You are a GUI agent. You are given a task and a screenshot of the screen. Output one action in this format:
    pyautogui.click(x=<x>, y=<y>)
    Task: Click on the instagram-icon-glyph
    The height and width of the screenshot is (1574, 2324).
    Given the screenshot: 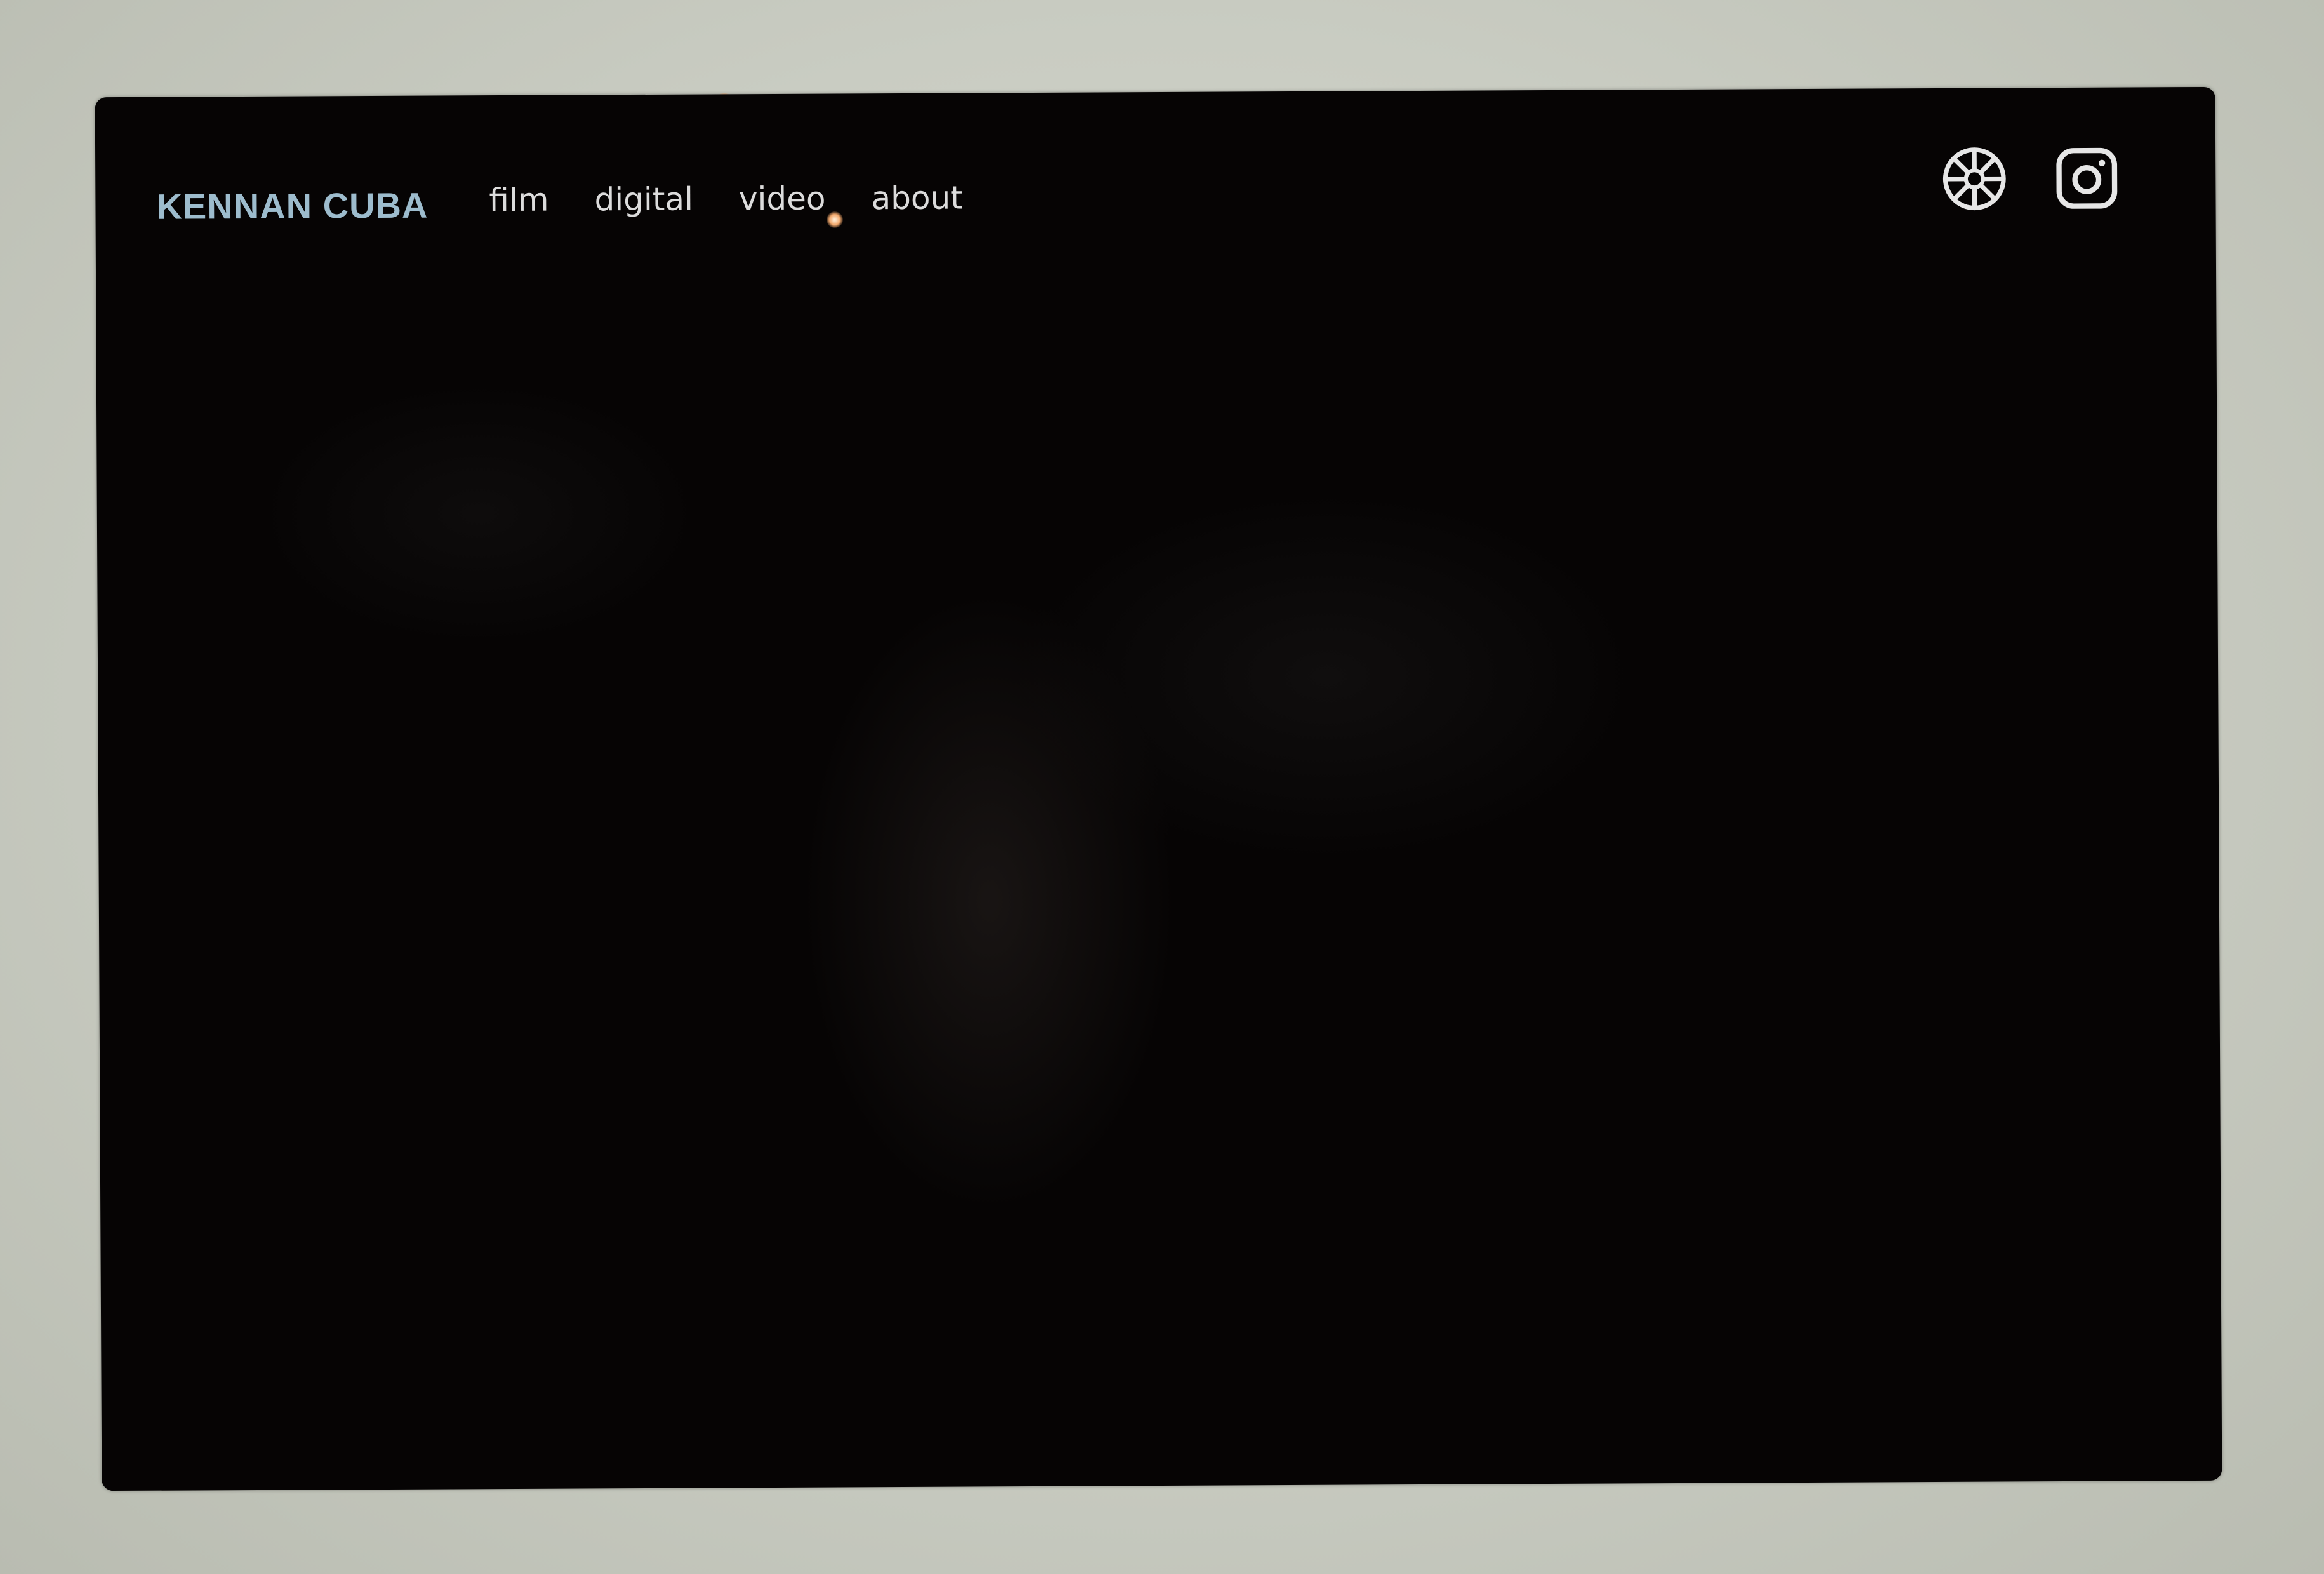 What is the action you would take?
    pyautogui.click(x=2087, y=178)
    